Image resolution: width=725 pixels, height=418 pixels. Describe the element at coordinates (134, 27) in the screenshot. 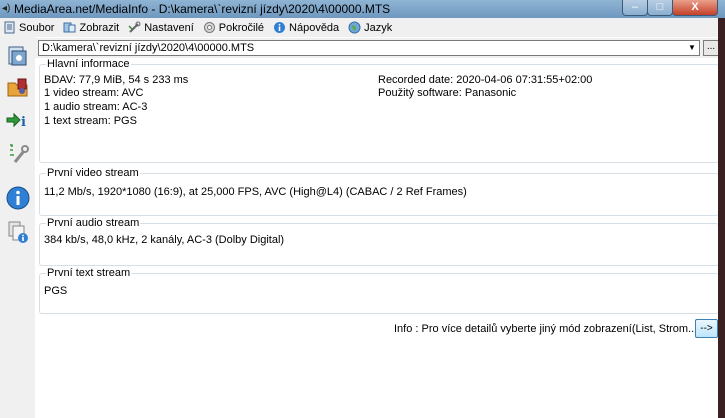

I see `settings-icon` at that location.